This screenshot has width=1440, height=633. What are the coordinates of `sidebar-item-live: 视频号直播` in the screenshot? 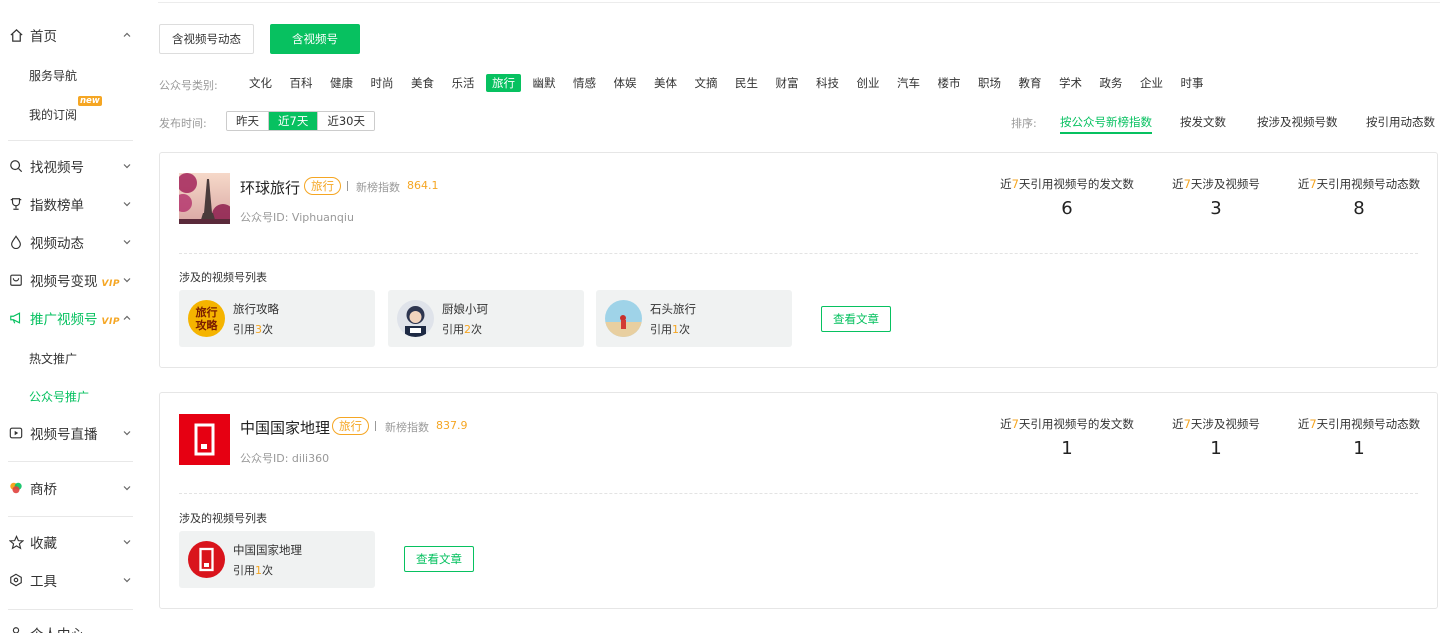 It's located at (73, 433).